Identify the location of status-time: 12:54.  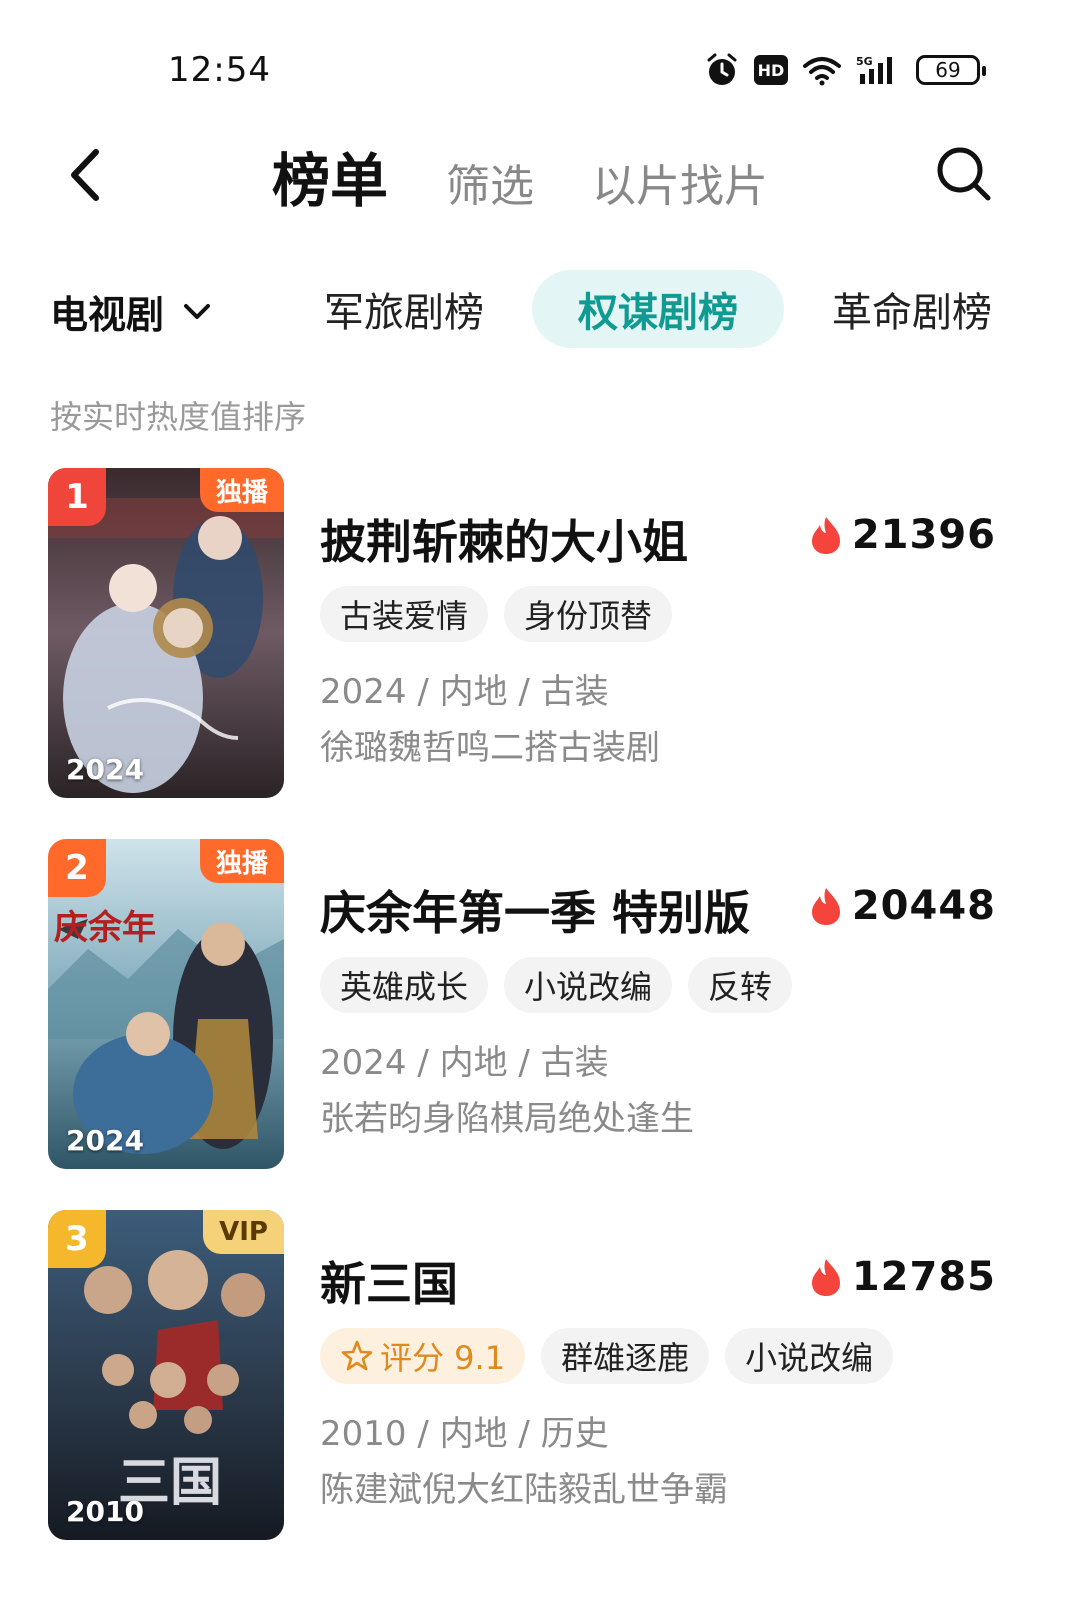
(219, 70).